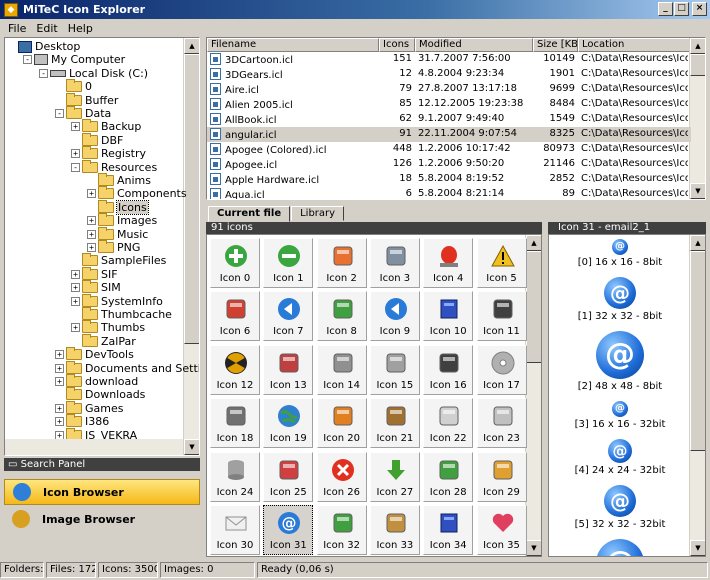  Describe the element at coordinates (501, 369) in the screenshot. I see `icon-cell: Icon 17` at that location.